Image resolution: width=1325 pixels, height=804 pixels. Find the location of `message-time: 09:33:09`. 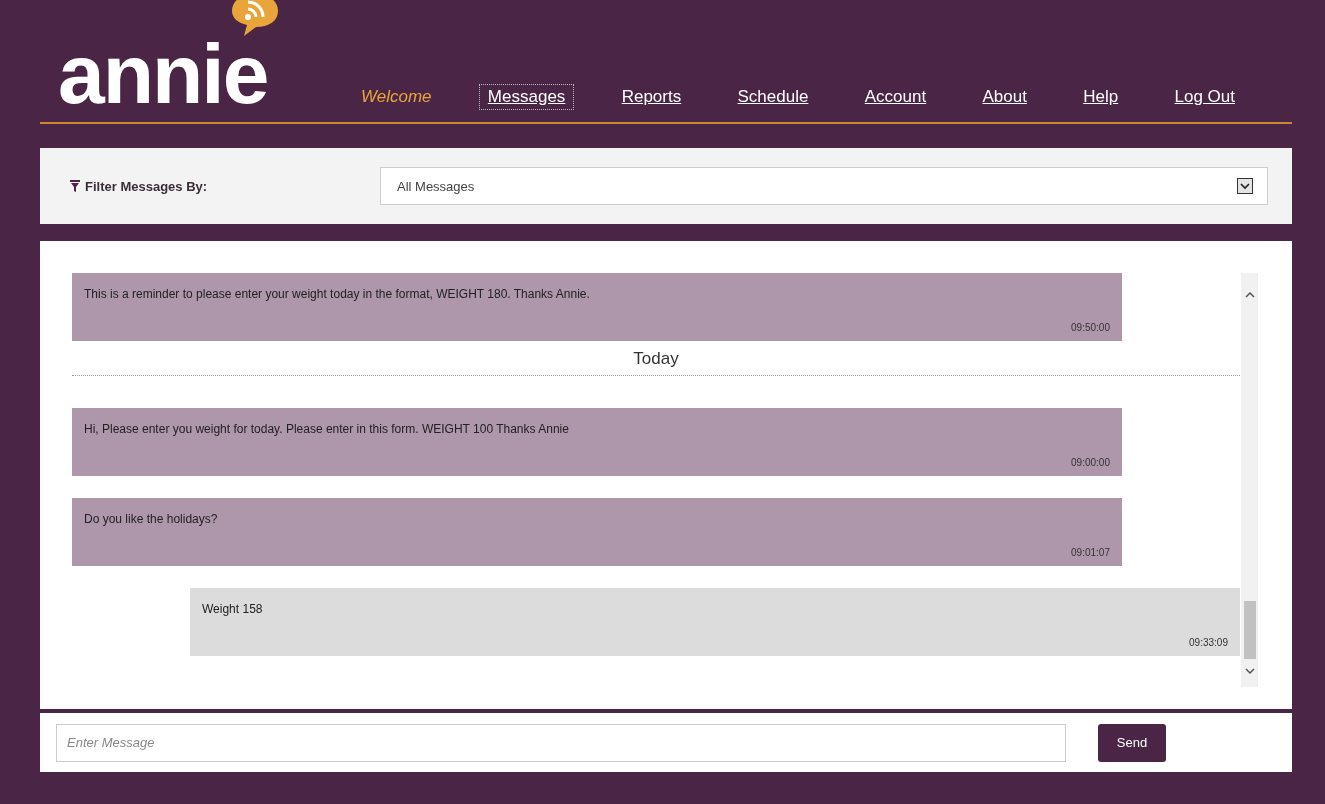

message-time: 09:33:09 is located at coordinates (1208, 642).